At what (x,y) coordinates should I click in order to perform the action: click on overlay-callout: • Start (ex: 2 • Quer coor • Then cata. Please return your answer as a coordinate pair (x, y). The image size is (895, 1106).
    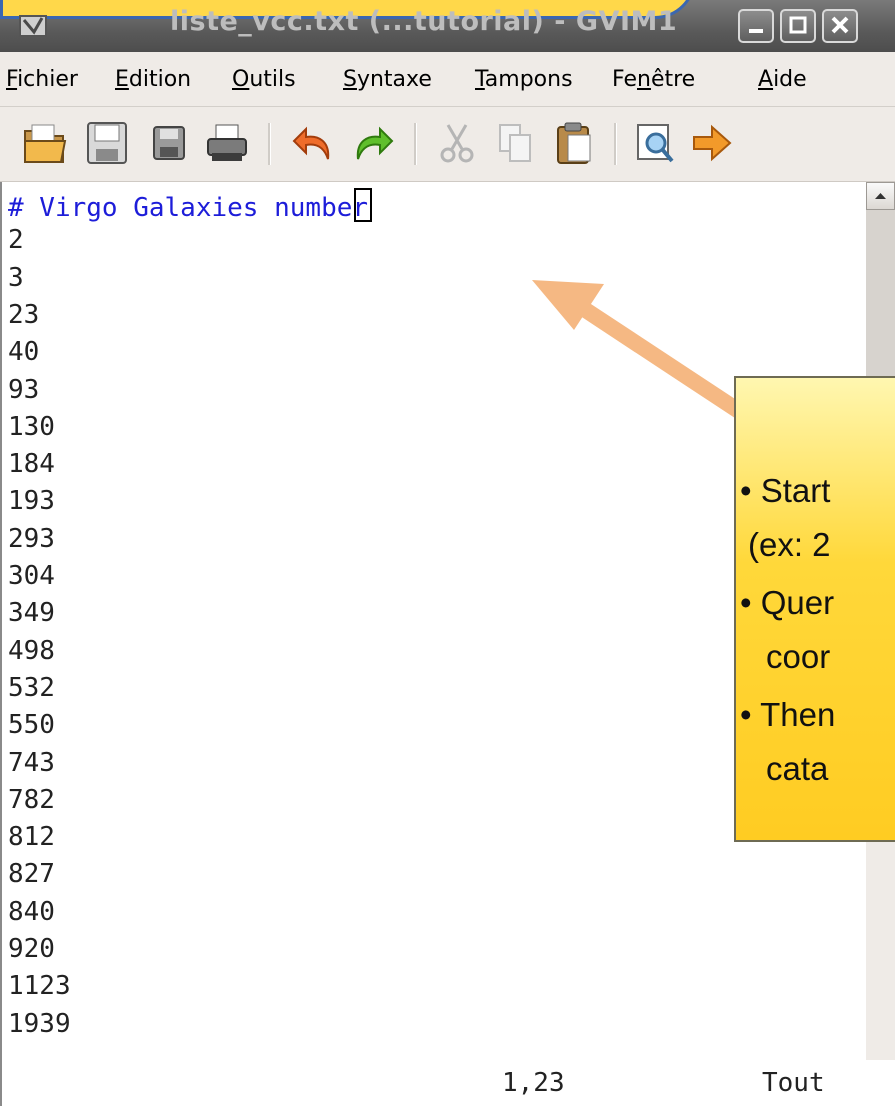
    Looking at the image, I should click on (814, 609).